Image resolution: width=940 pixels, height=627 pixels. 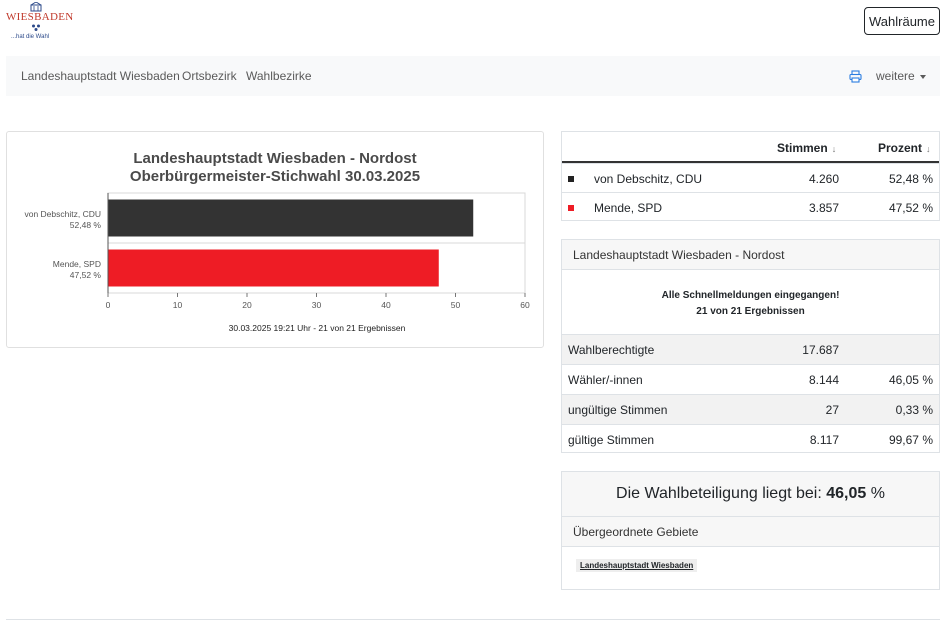 I want to click on turnout-value: 46,05, so click(x=846, y=493).